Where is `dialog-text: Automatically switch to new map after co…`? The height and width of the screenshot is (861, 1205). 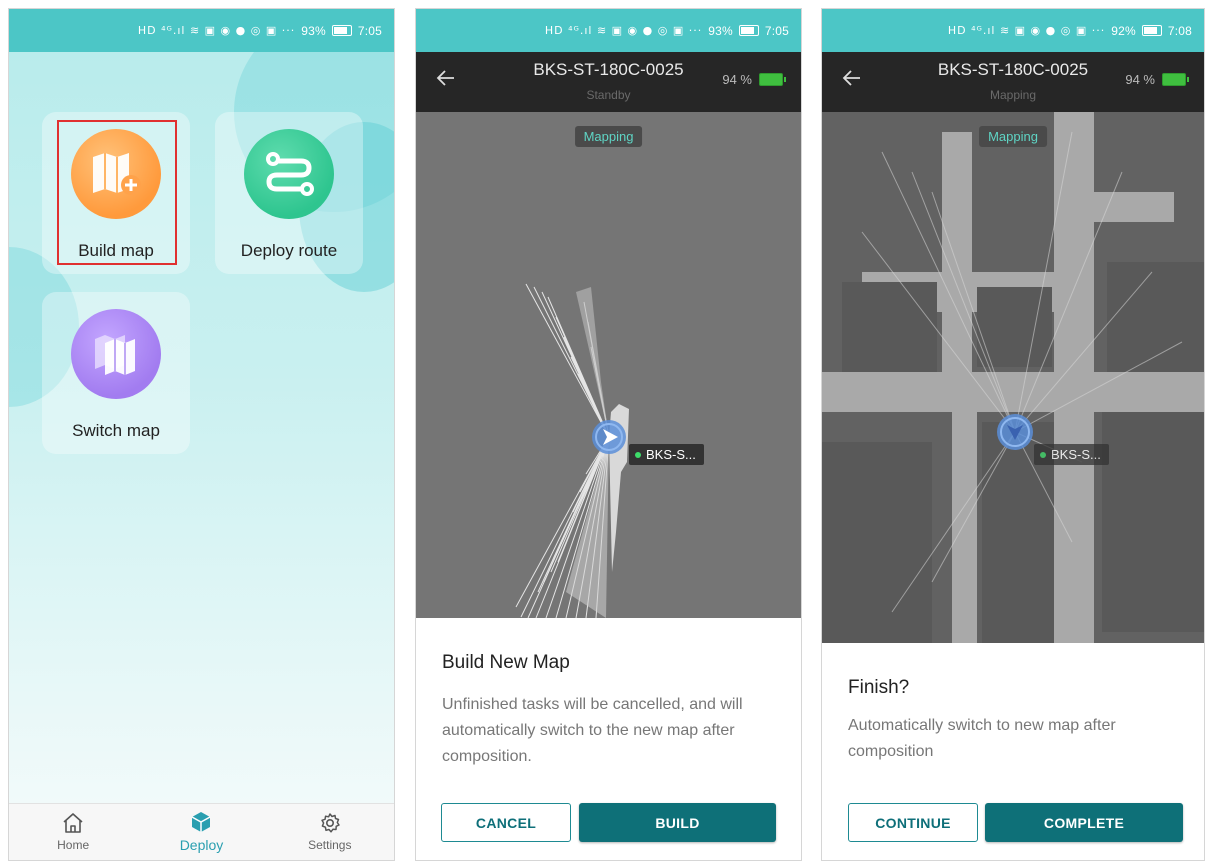 dialog-text: Automatically switch to new map after co… is located at coordinates (982, 738).